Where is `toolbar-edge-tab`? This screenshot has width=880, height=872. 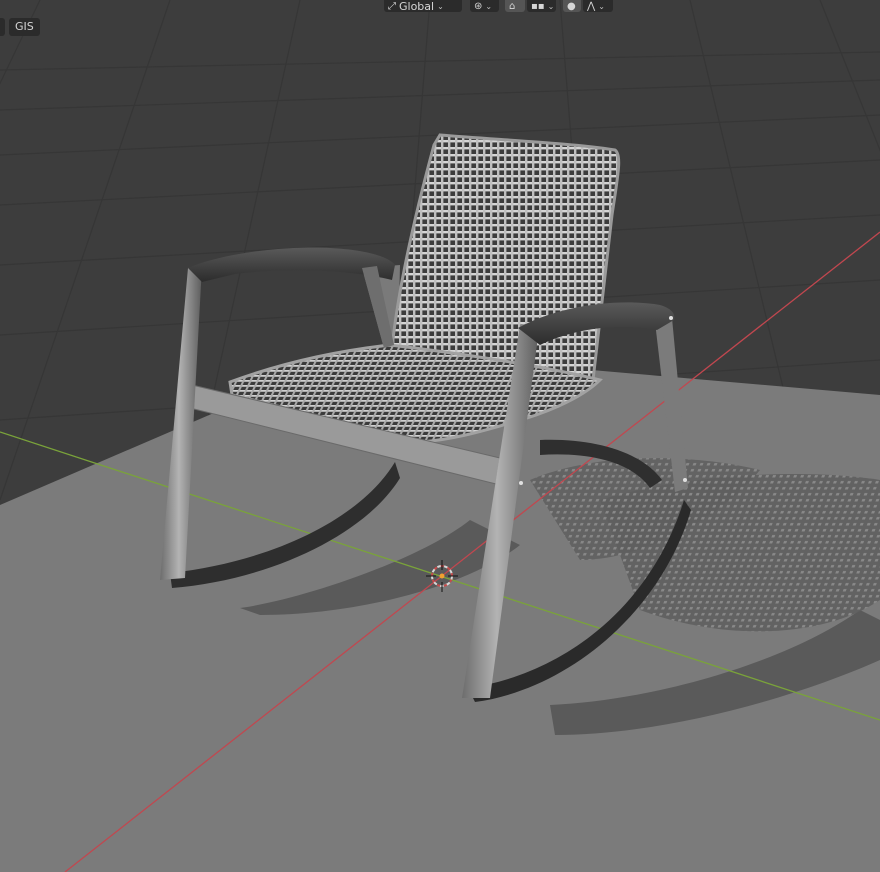 toolbar-edge-tab is located at coordinates (2, 27).